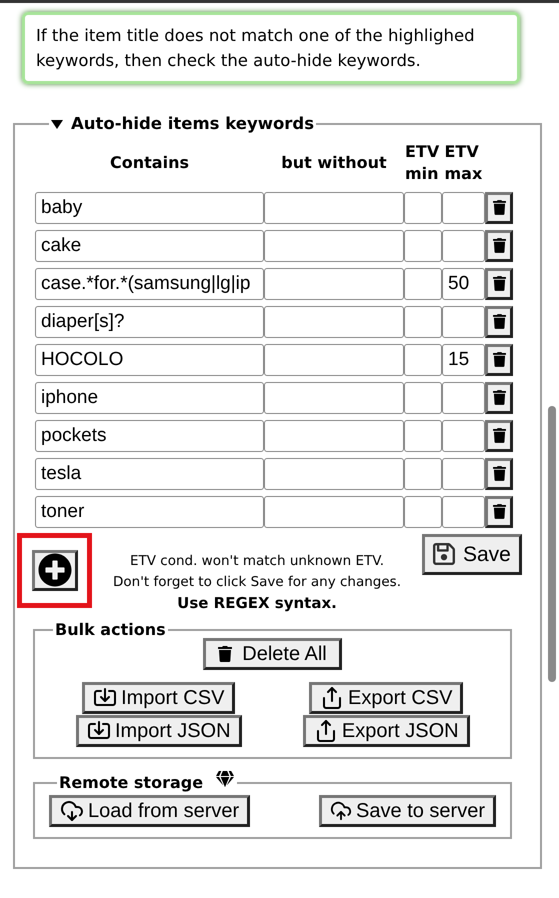 The height and width of the screenshot is (898, 559). Describe the element at coordinates (72, 810) in the screenshot. I see `cloud-download-icon` at that location.